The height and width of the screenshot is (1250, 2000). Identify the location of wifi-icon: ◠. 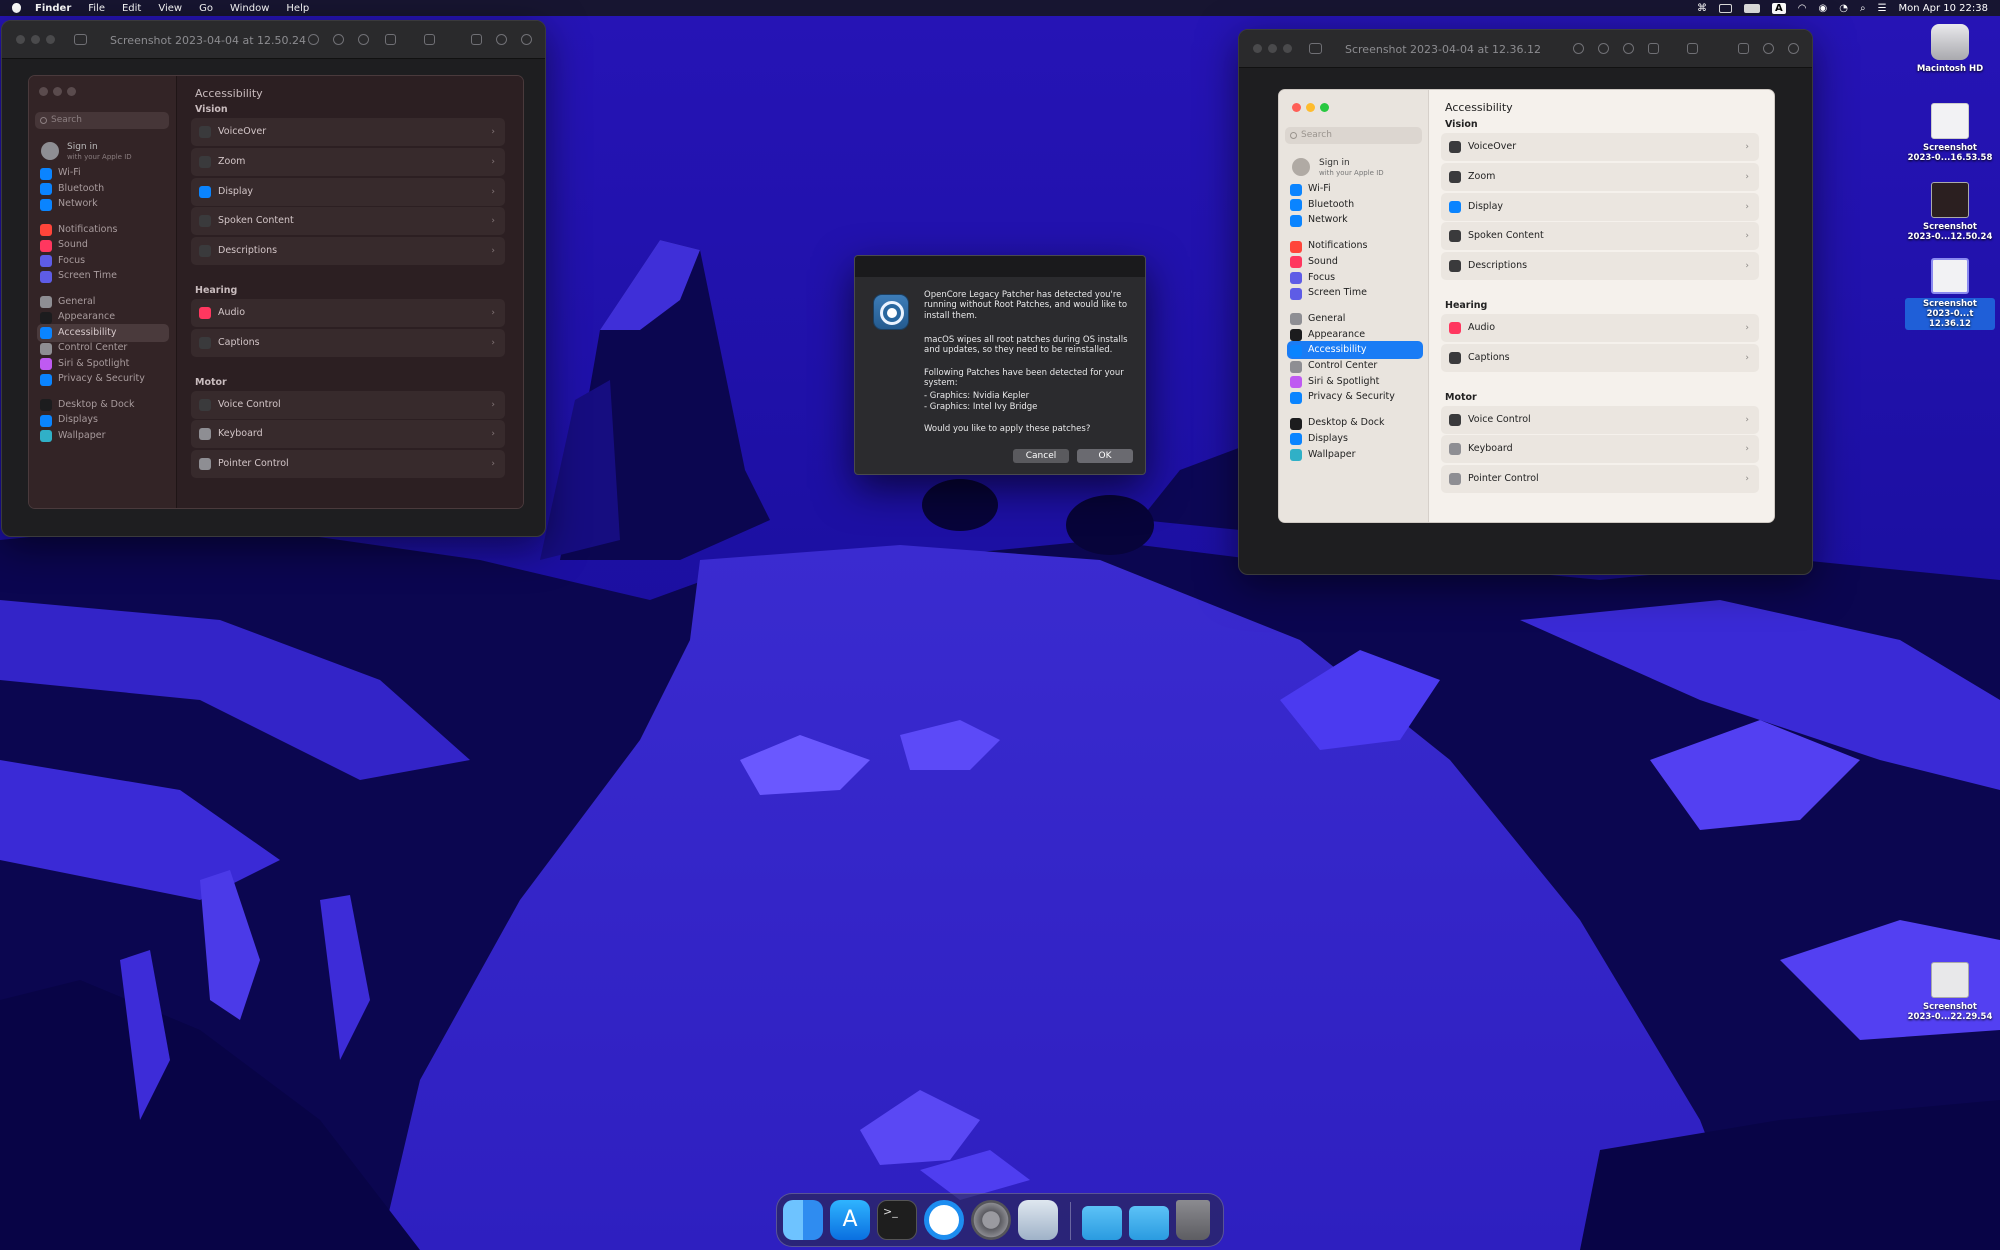
(1802, 8).